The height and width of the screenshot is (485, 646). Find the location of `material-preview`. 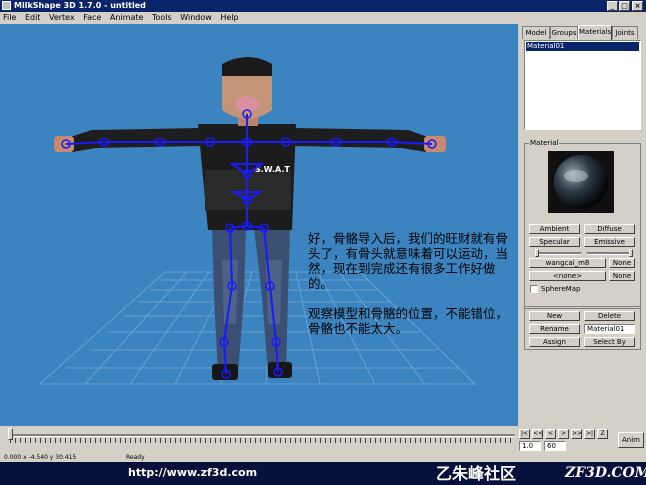

material-preview is located at coordinates (581, 182).